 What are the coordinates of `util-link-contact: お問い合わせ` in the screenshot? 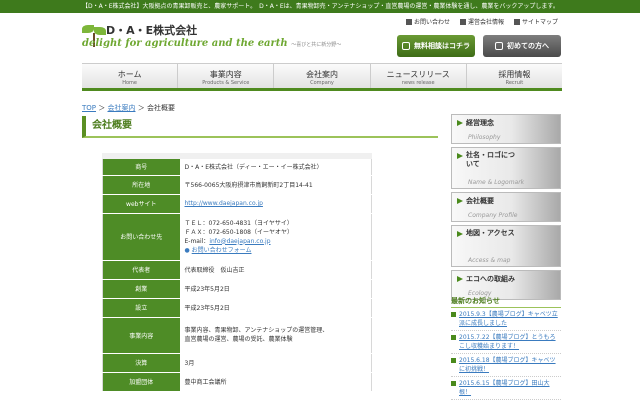 It's located at (427, 21).